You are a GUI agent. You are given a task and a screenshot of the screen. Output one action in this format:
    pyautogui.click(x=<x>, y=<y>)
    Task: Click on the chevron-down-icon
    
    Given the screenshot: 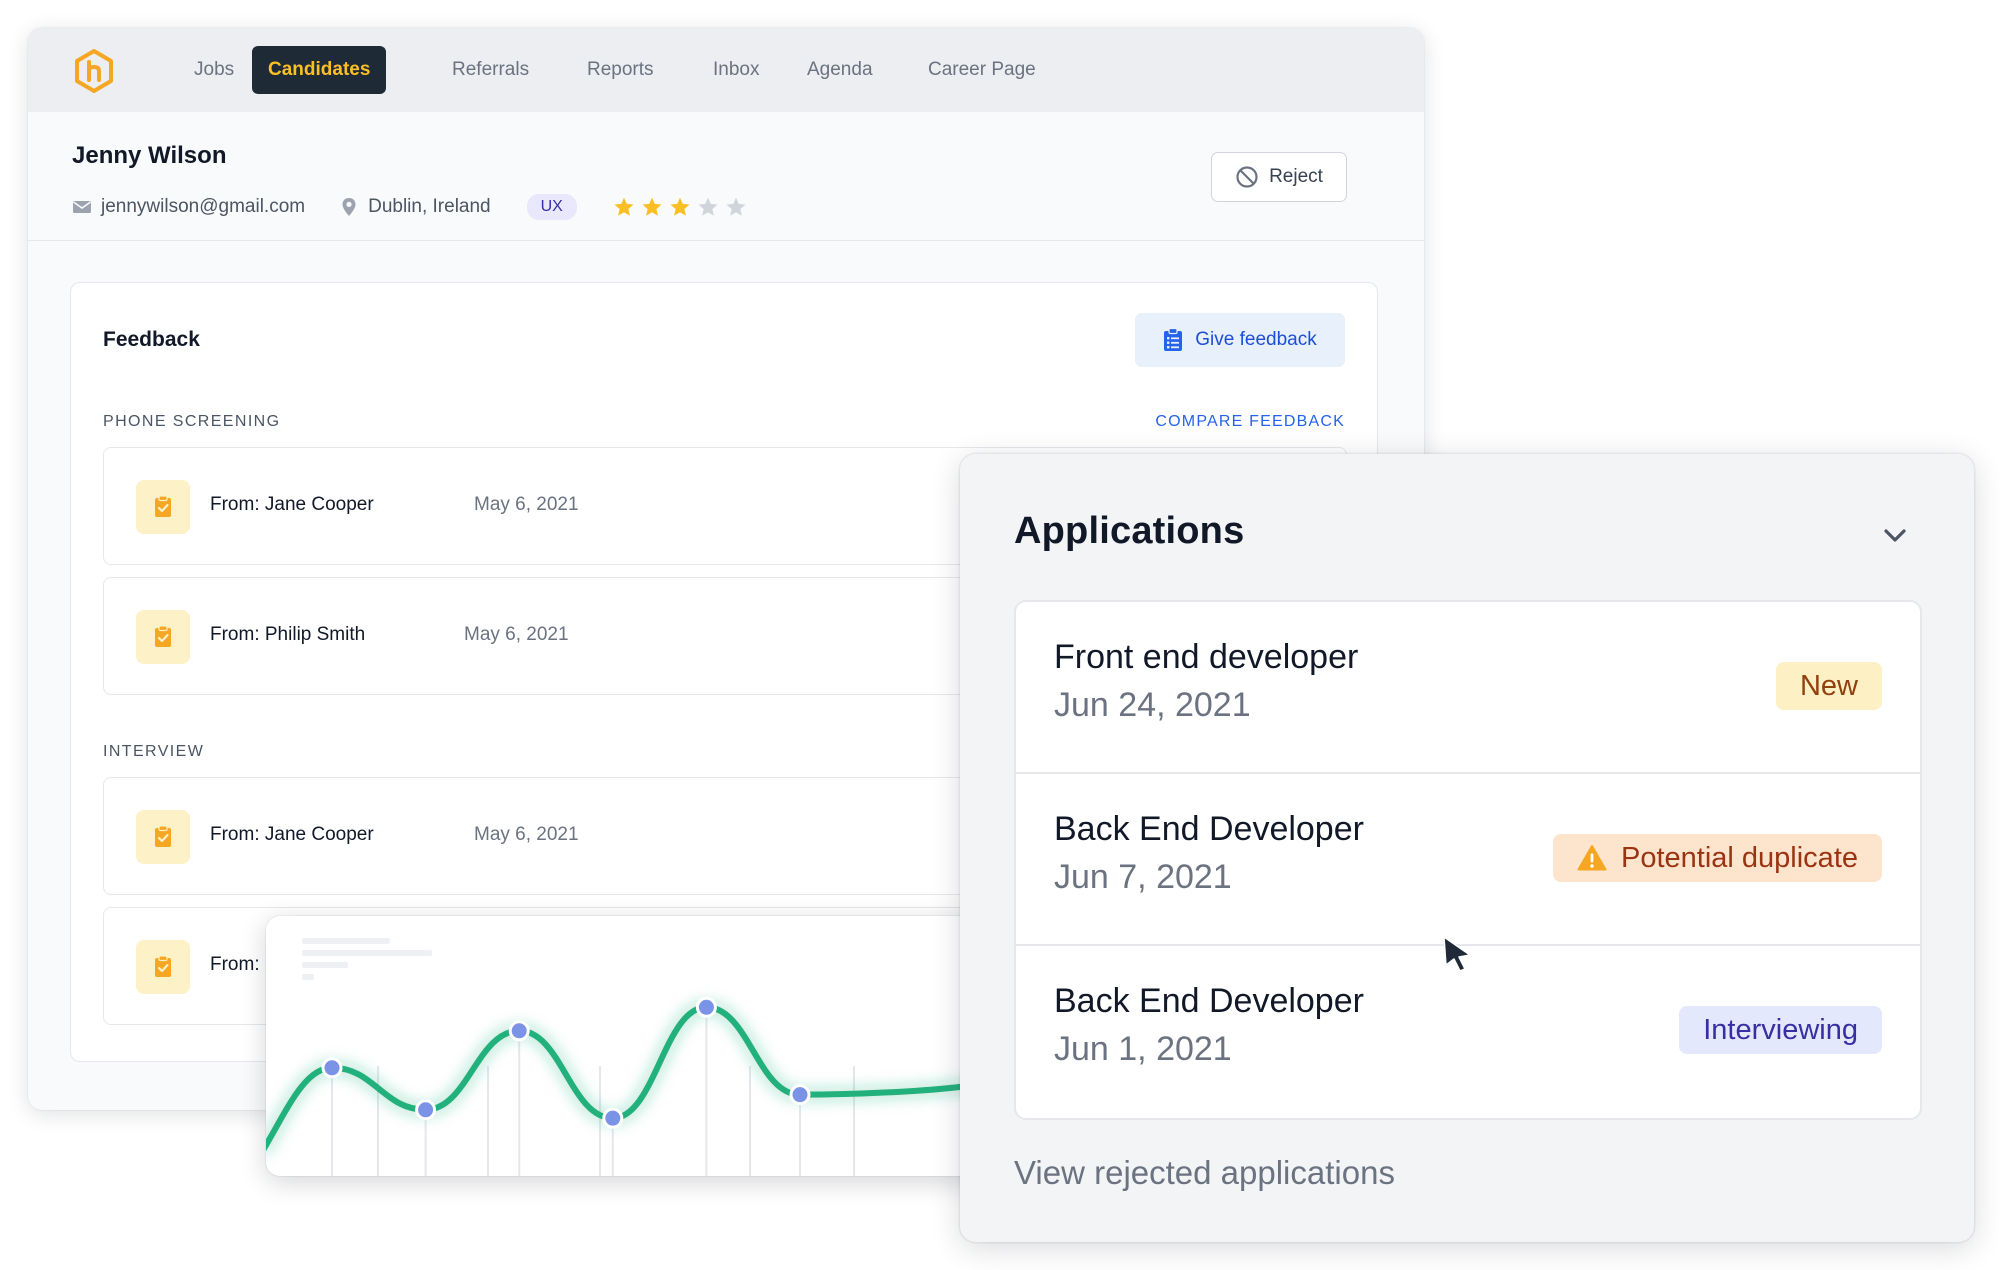 What is the action you would take?
    pyautogui.click(x=1895, y=535)
    